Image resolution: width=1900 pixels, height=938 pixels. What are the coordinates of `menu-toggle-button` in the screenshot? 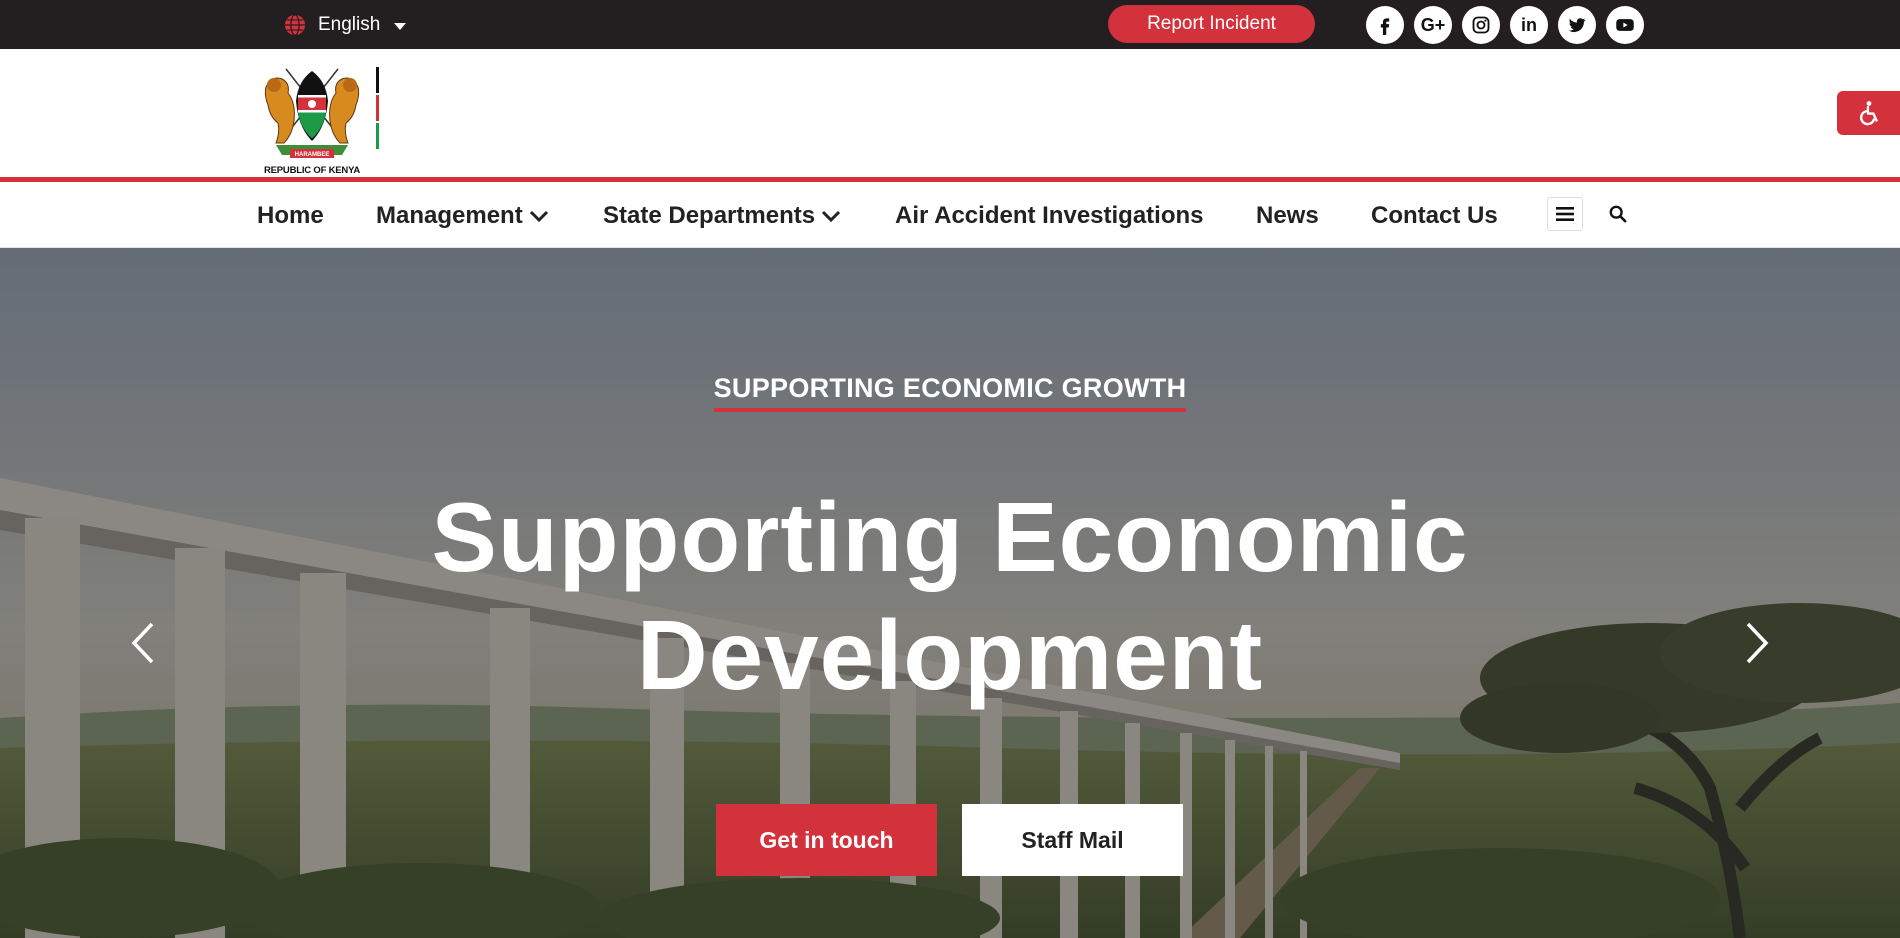 It's located at (1565, 214).